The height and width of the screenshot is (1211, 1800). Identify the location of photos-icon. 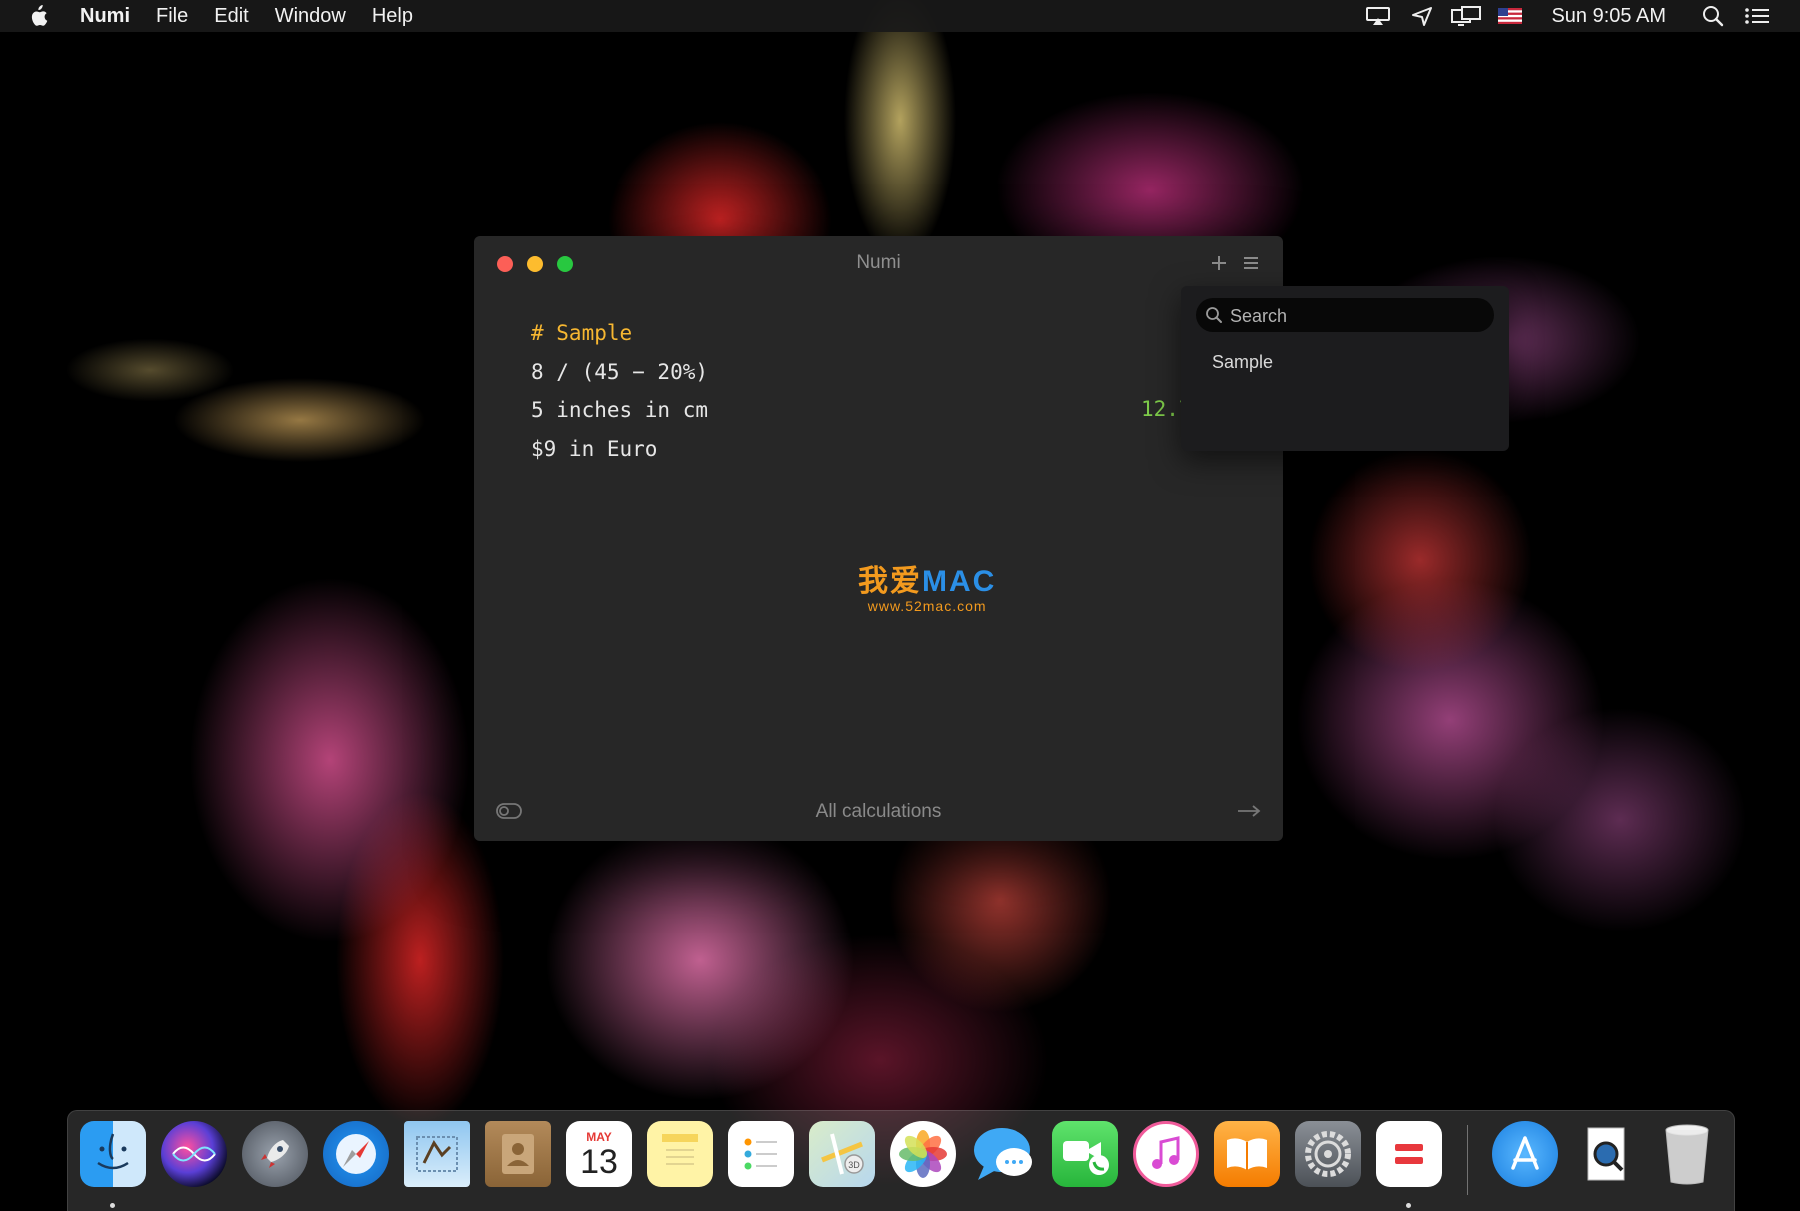
(923, 1154).